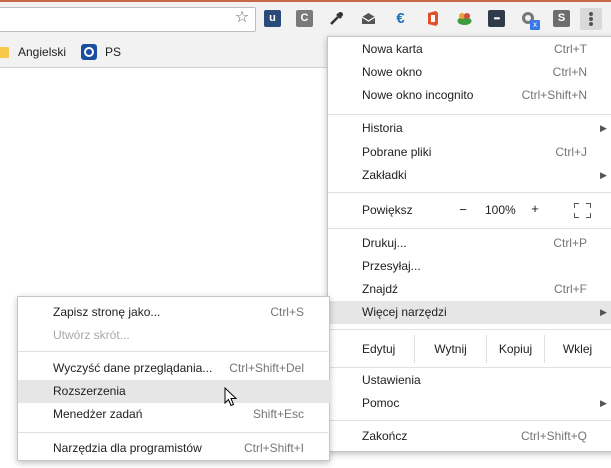 The width and height of the screenshot is (611, 468). What do you see at coordinates (231, 397) in the screenshot?
I see `mouse-cursor-icon` at bounding box center [231, 397].